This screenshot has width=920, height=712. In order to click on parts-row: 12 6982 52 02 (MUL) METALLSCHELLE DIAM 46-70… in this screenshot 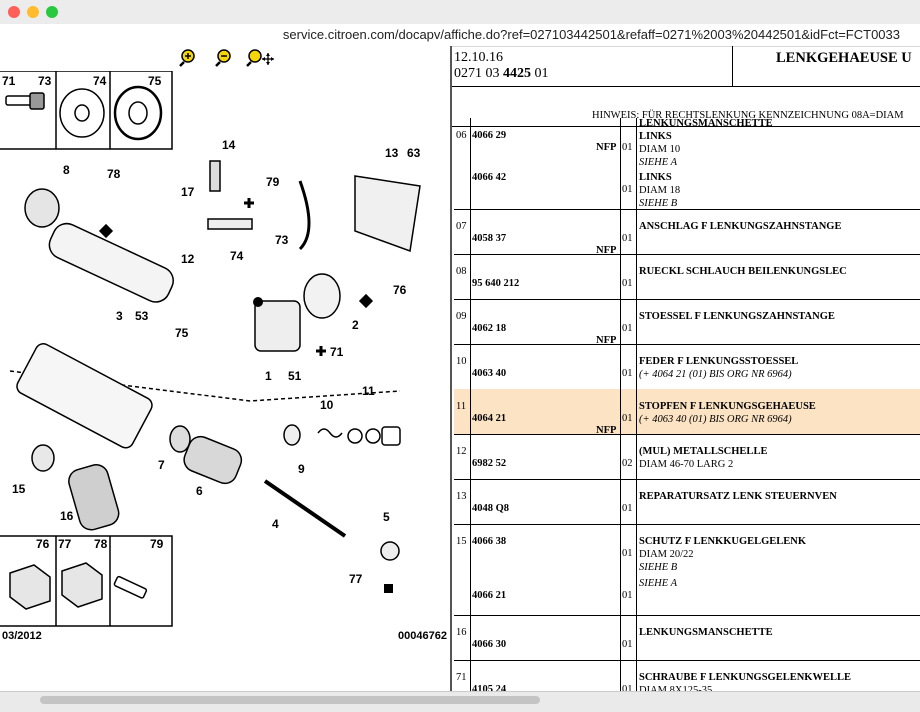, I will do `click(687, 457)`.